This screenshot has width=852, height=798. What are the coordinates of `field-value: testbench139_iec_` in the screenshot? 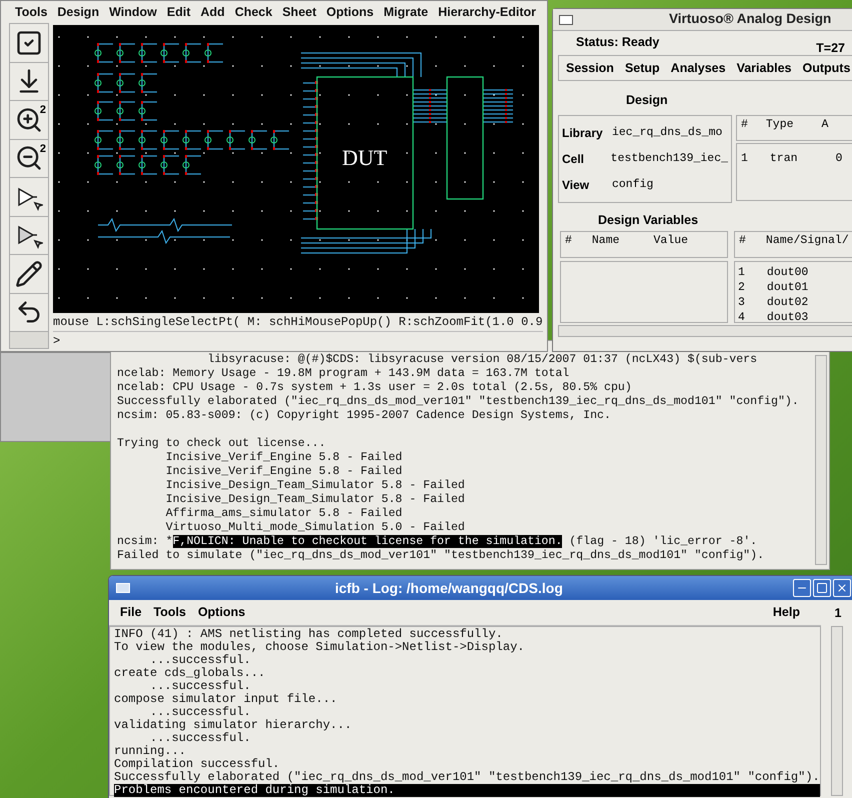 It's located at (669, 159).